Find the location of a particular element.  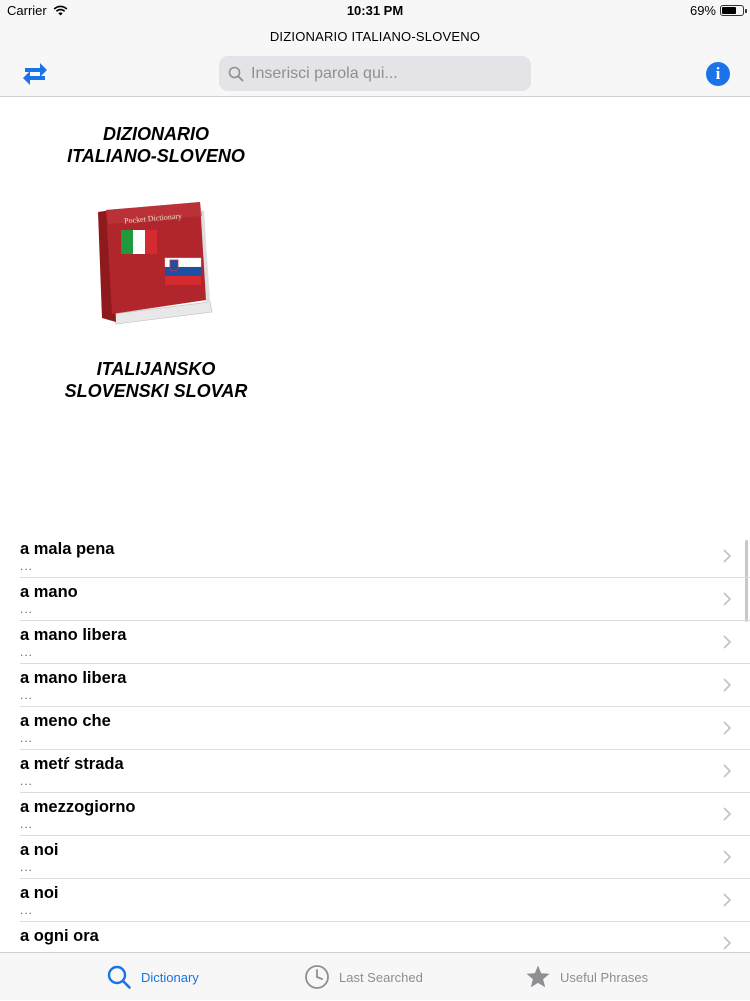

dictionary-book-image: Pocket Dictionary is located at coordinates (155, 263).